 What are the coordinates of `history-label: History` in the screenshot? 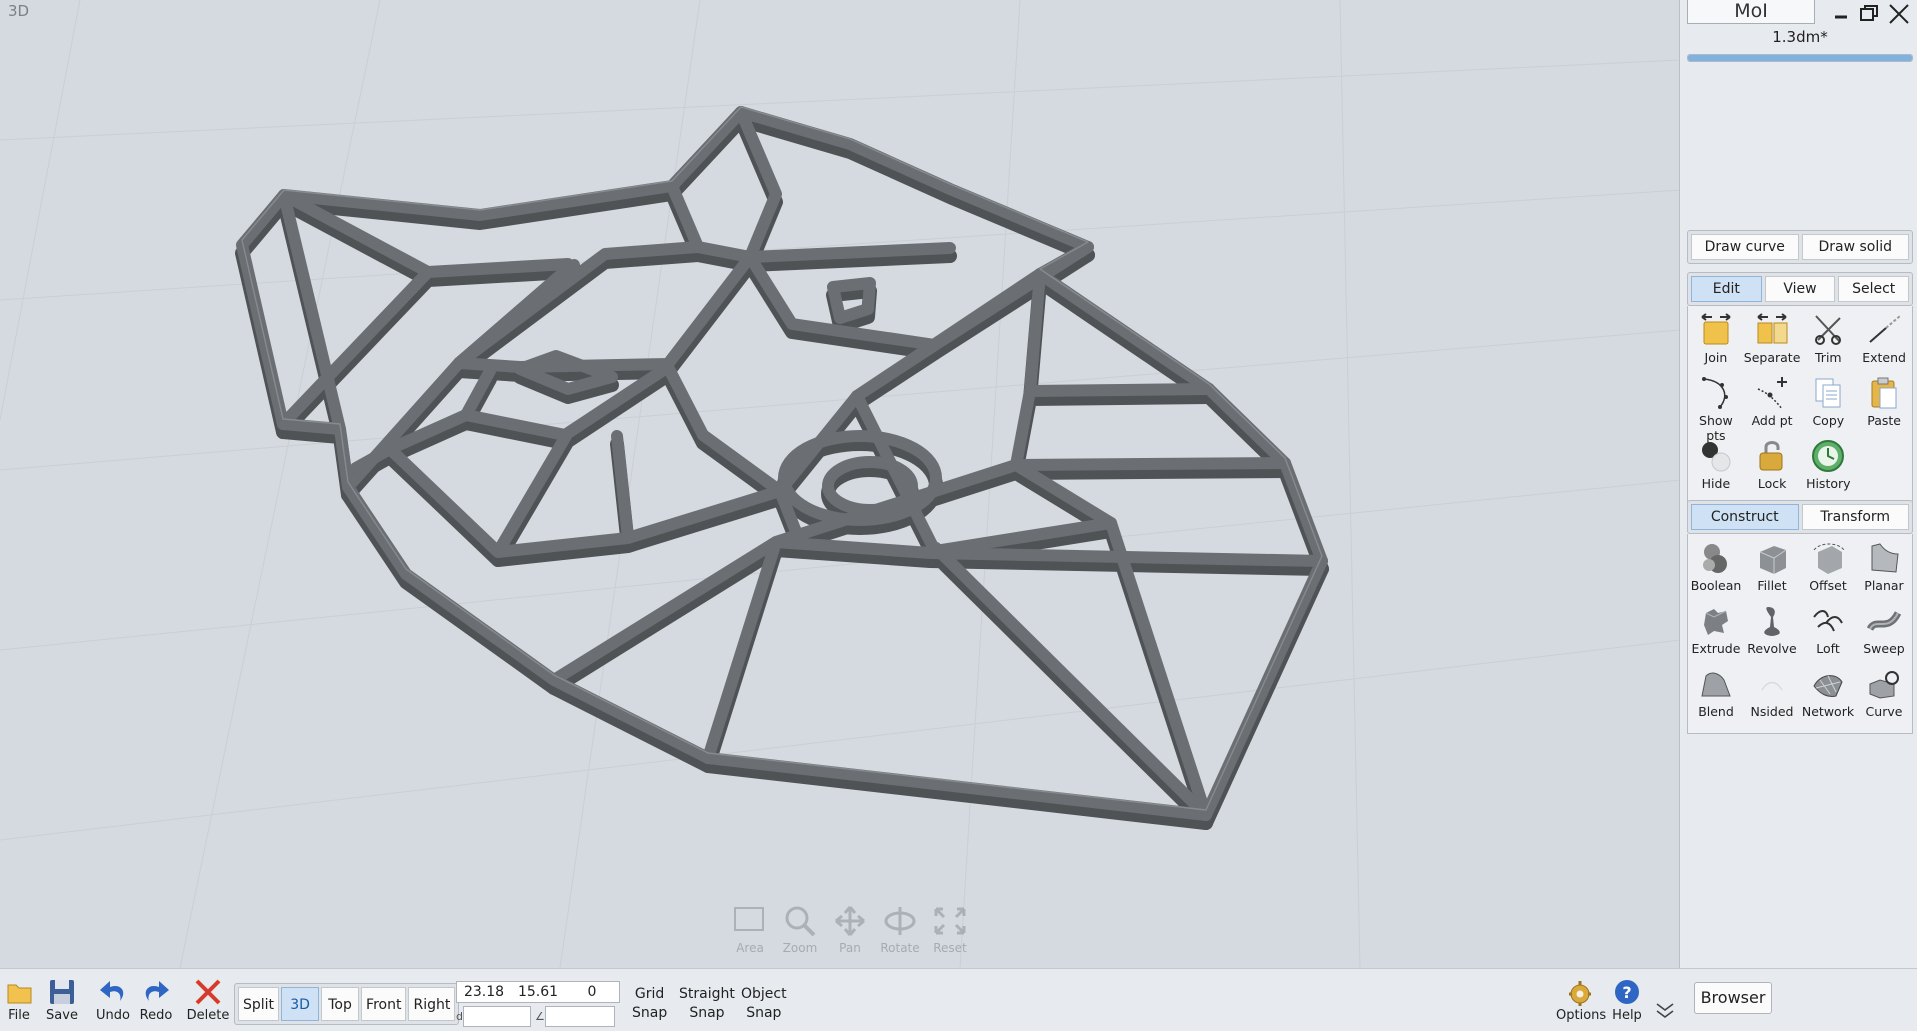 It's located at (1828, 483).